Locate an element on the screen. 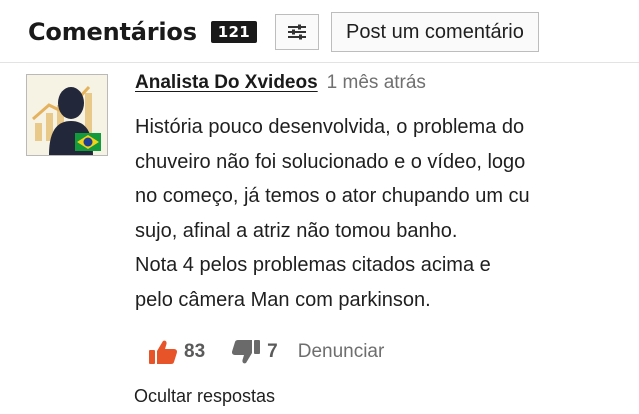 The width and height of the screenshot is (639, 414). sort-filter-button is located at coordinates (297, 32).